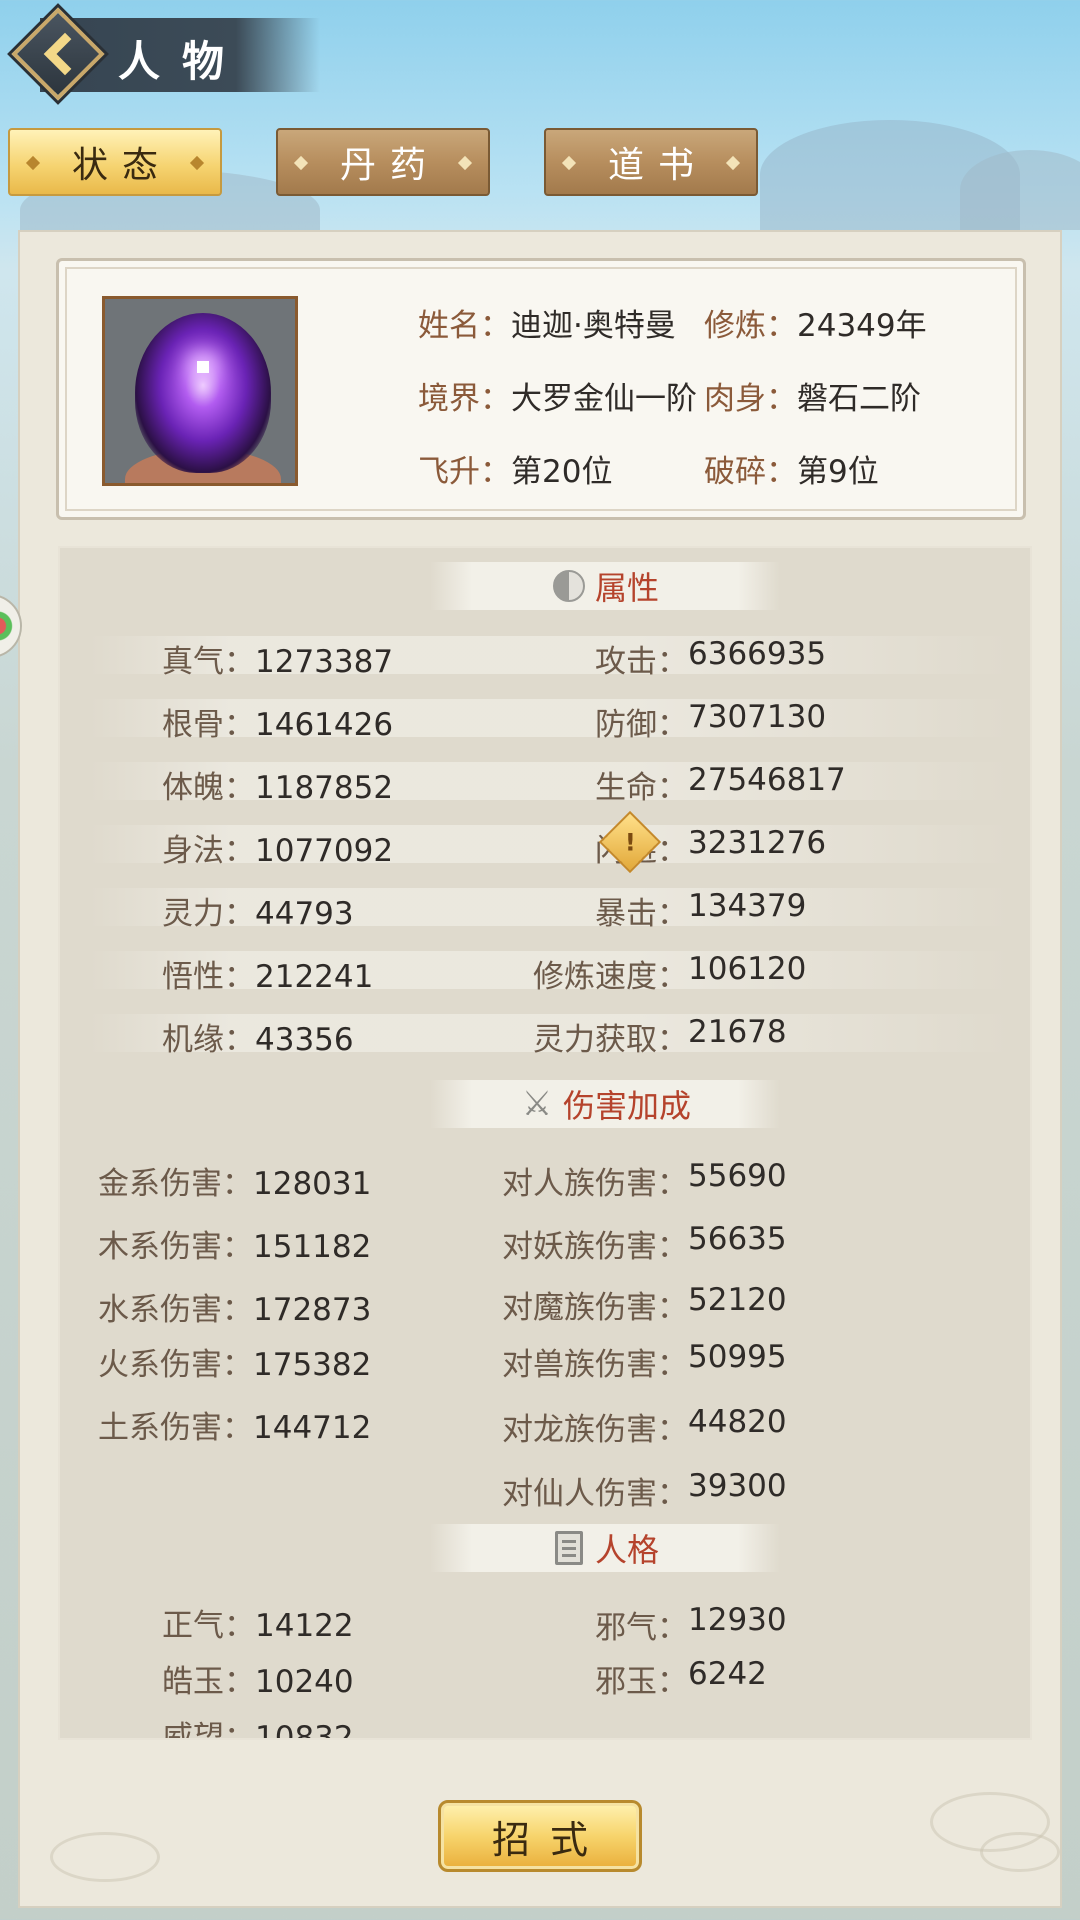 Image resolution: width=1080 pixels, height=1920 pixels. I want to click on stat-label: 防御, so click(626, 725).